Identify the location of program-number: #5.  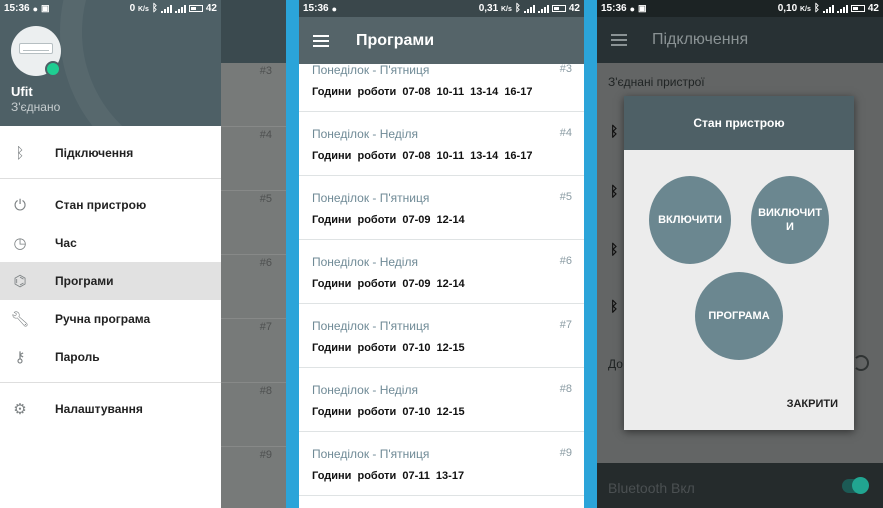
(565, 197).